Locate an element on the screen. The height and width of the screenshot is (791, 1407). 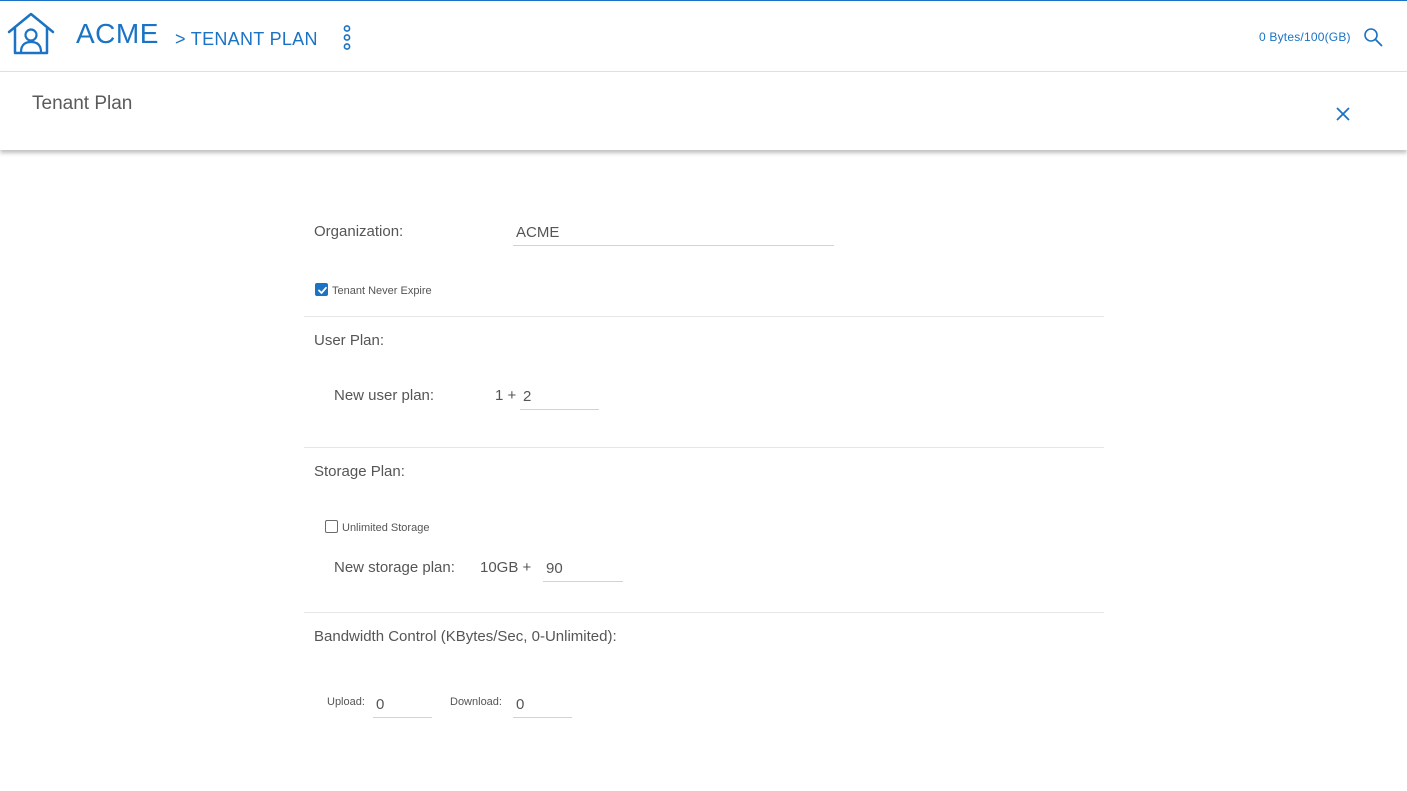
search-icon is located at coordinates (1373, 37).